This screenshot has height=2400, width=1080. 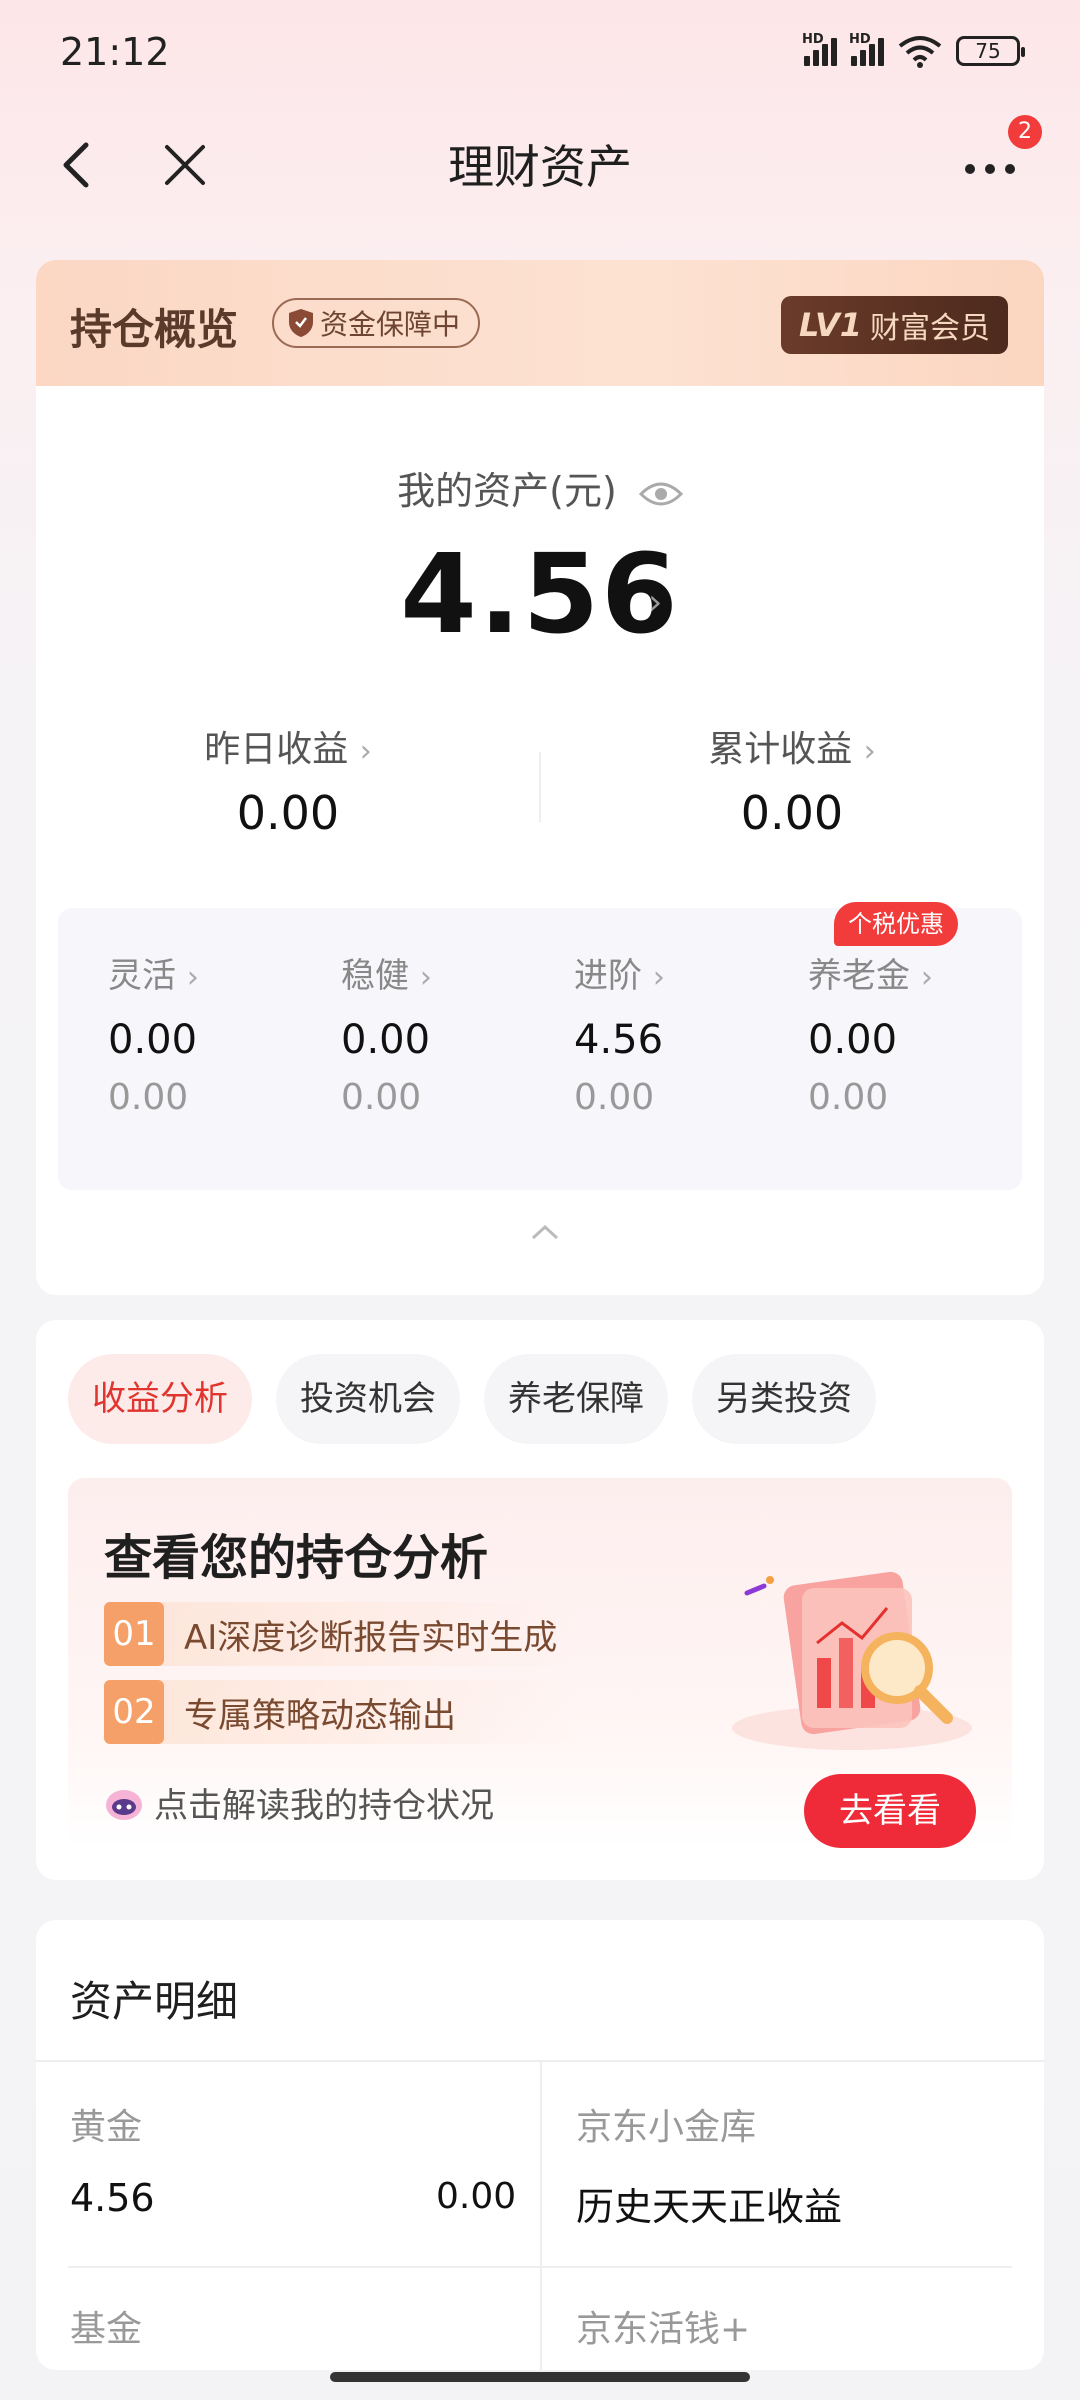 I want to click on promo-title: 查看您的持仓分析, so click(x=296, y=1558).